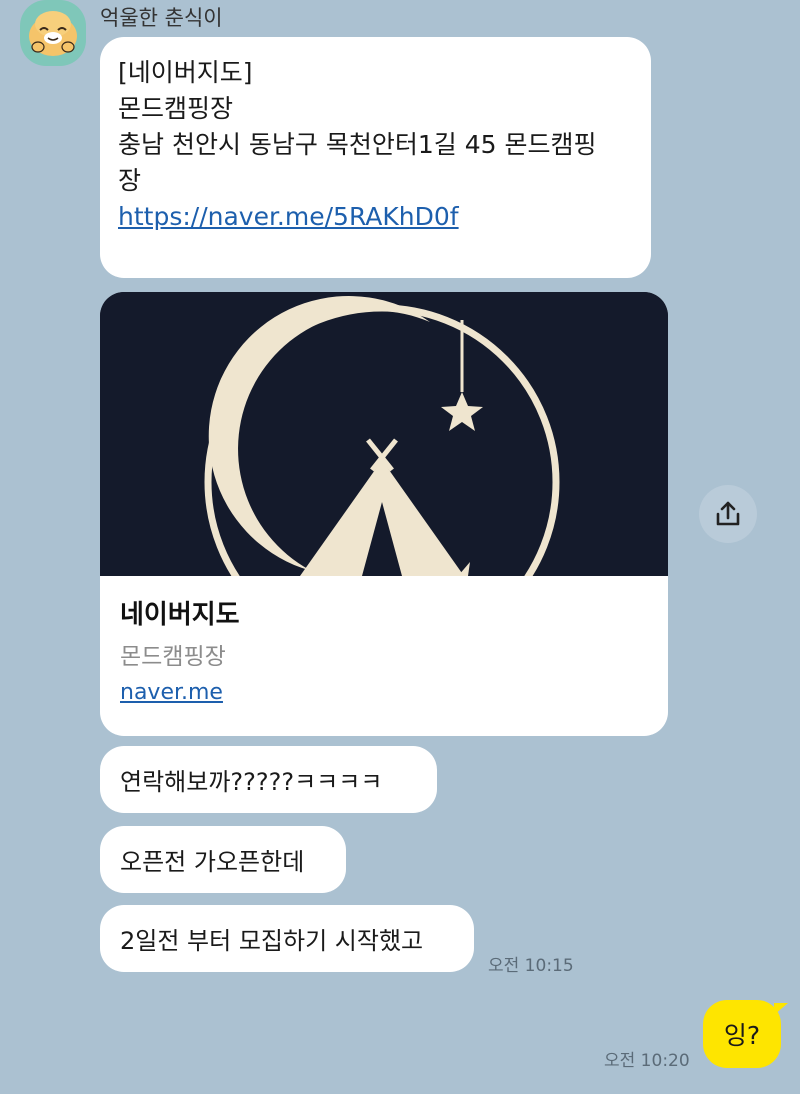 This screenshot has width=800, height=1094. What do you see at coordinates (171, 692) in the screenshot?
I see `card-domain-link: naver.me` at bounding box center [171, 692].